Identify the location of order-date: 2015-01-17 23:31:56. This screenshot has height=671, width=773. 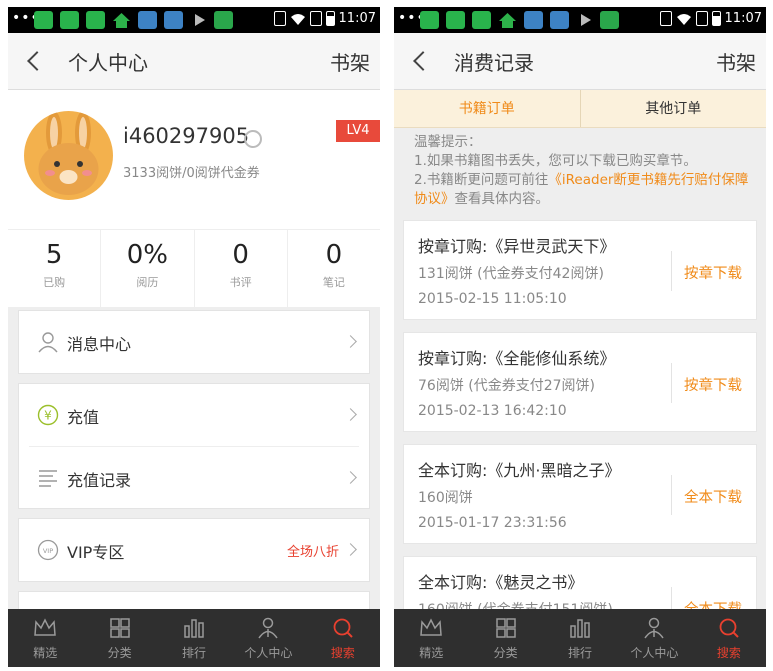
(492, 523).